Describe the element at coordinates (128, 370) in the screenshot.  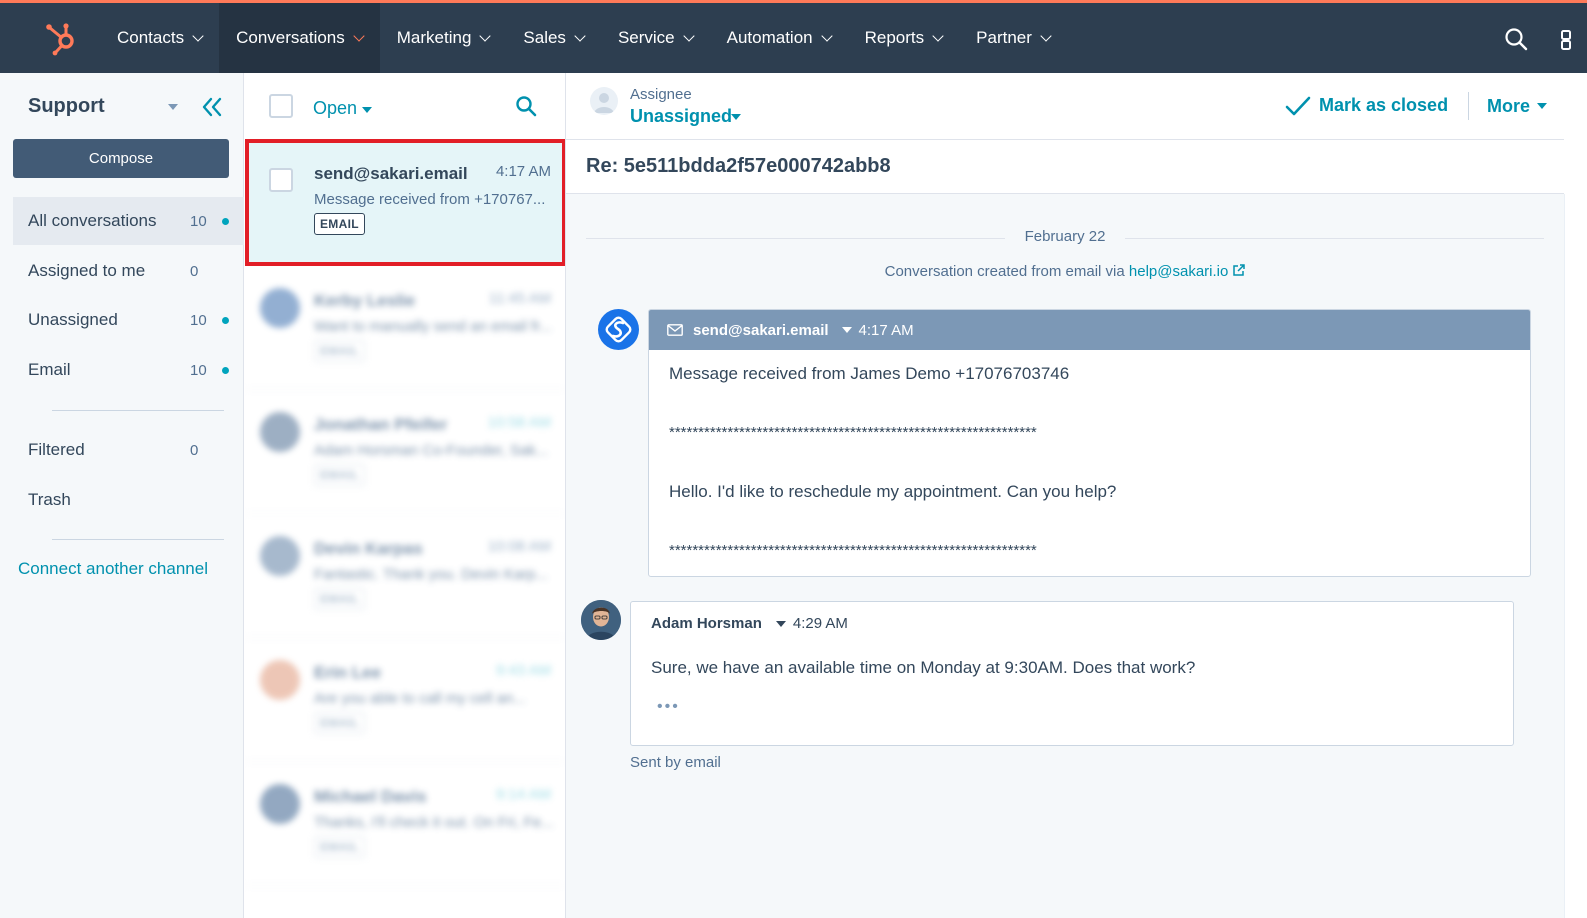
I see `sidebar-item-email: Email 10` at that location.